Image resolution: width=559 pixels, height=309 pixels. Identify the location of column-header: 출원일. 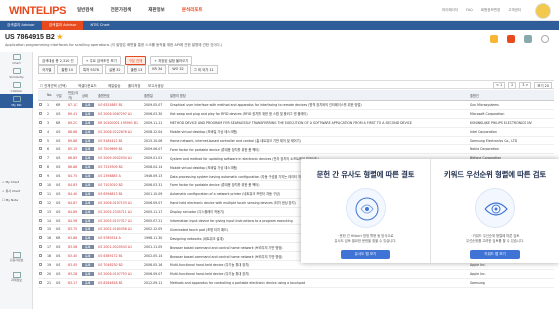
(156, 95).